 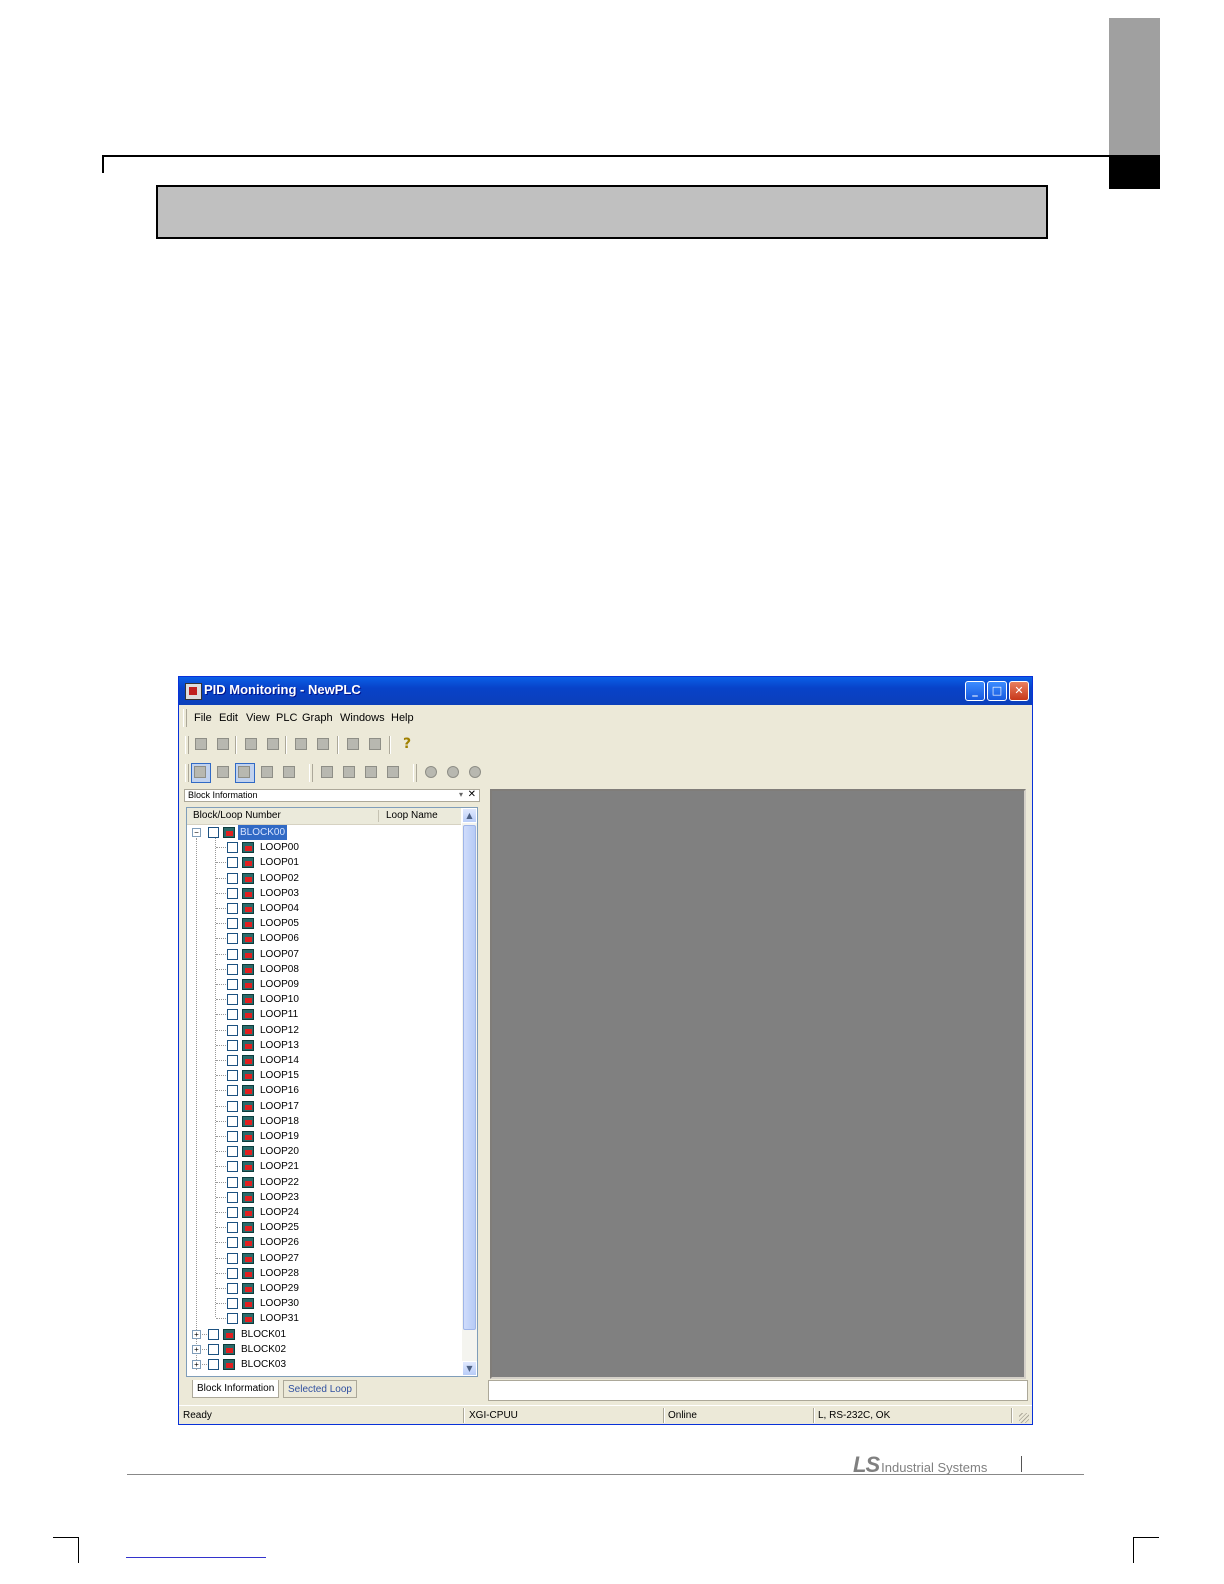 I want to click on tab-selected-loop: Selected Loop, so click(x=320, y=1389).